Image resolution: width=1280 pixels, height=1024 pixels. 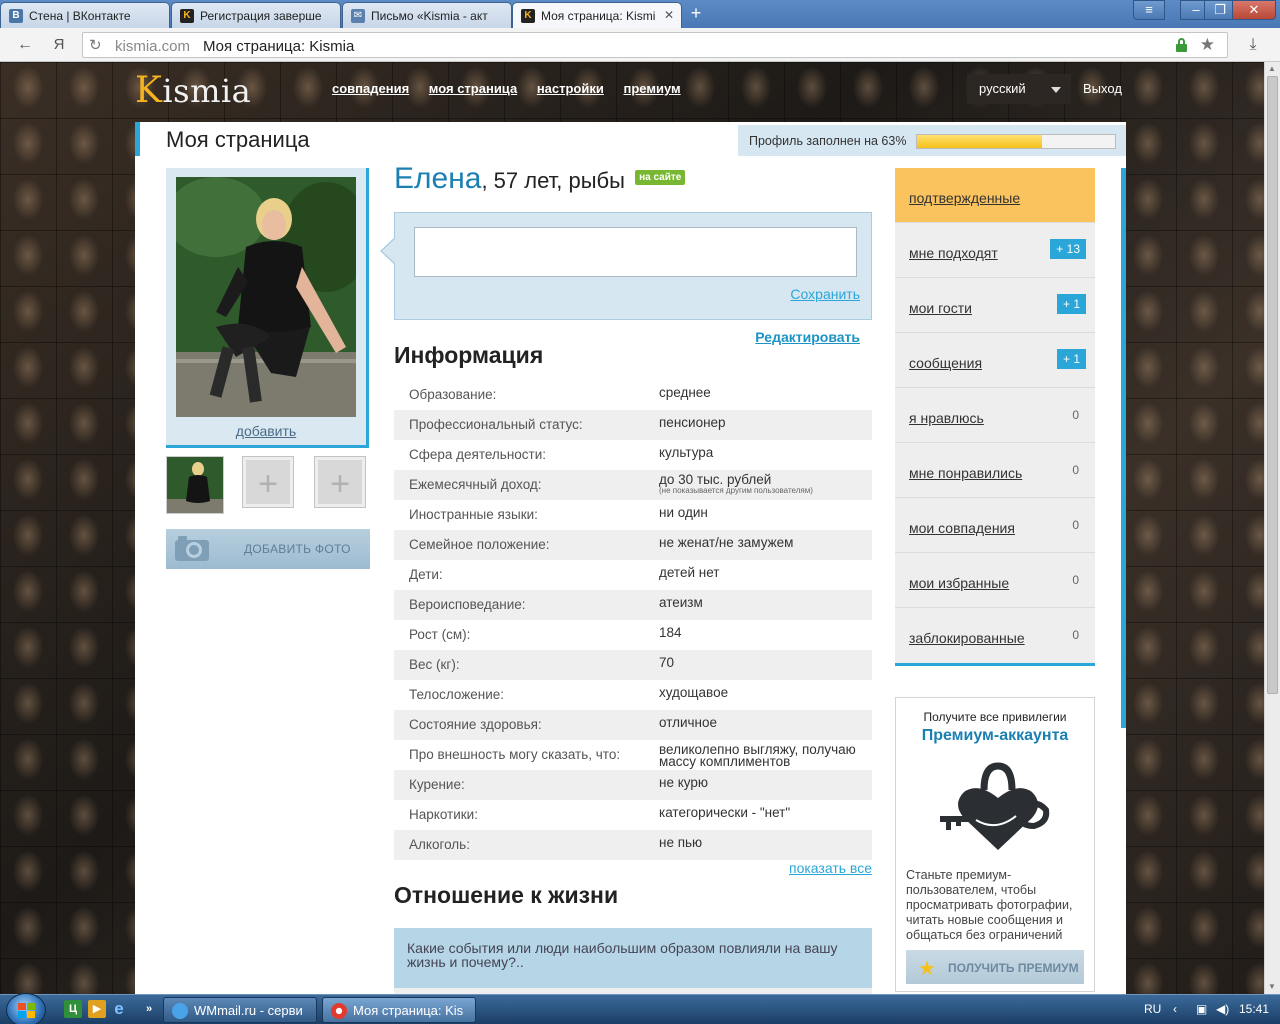 I want to click on status-box: Сохранить, so click(x=626, y=266).